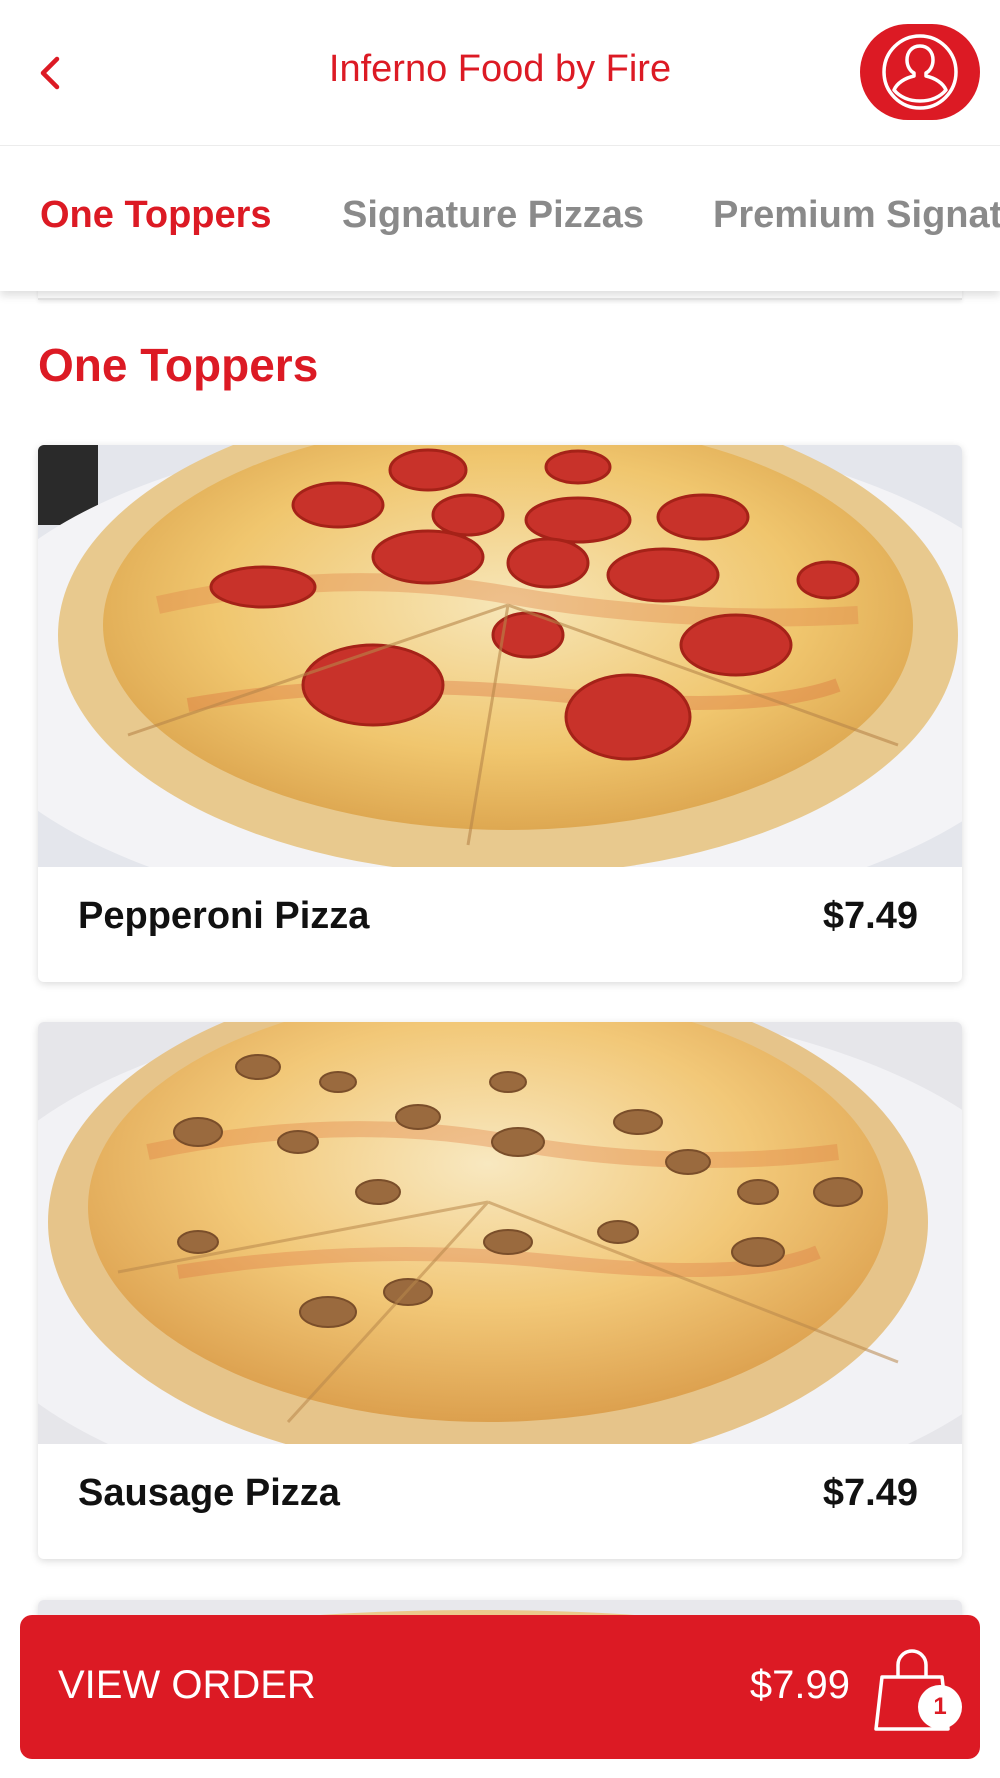  I want to click on tab-signature-pizzas: Signature Pizzas, so click(493, 215).